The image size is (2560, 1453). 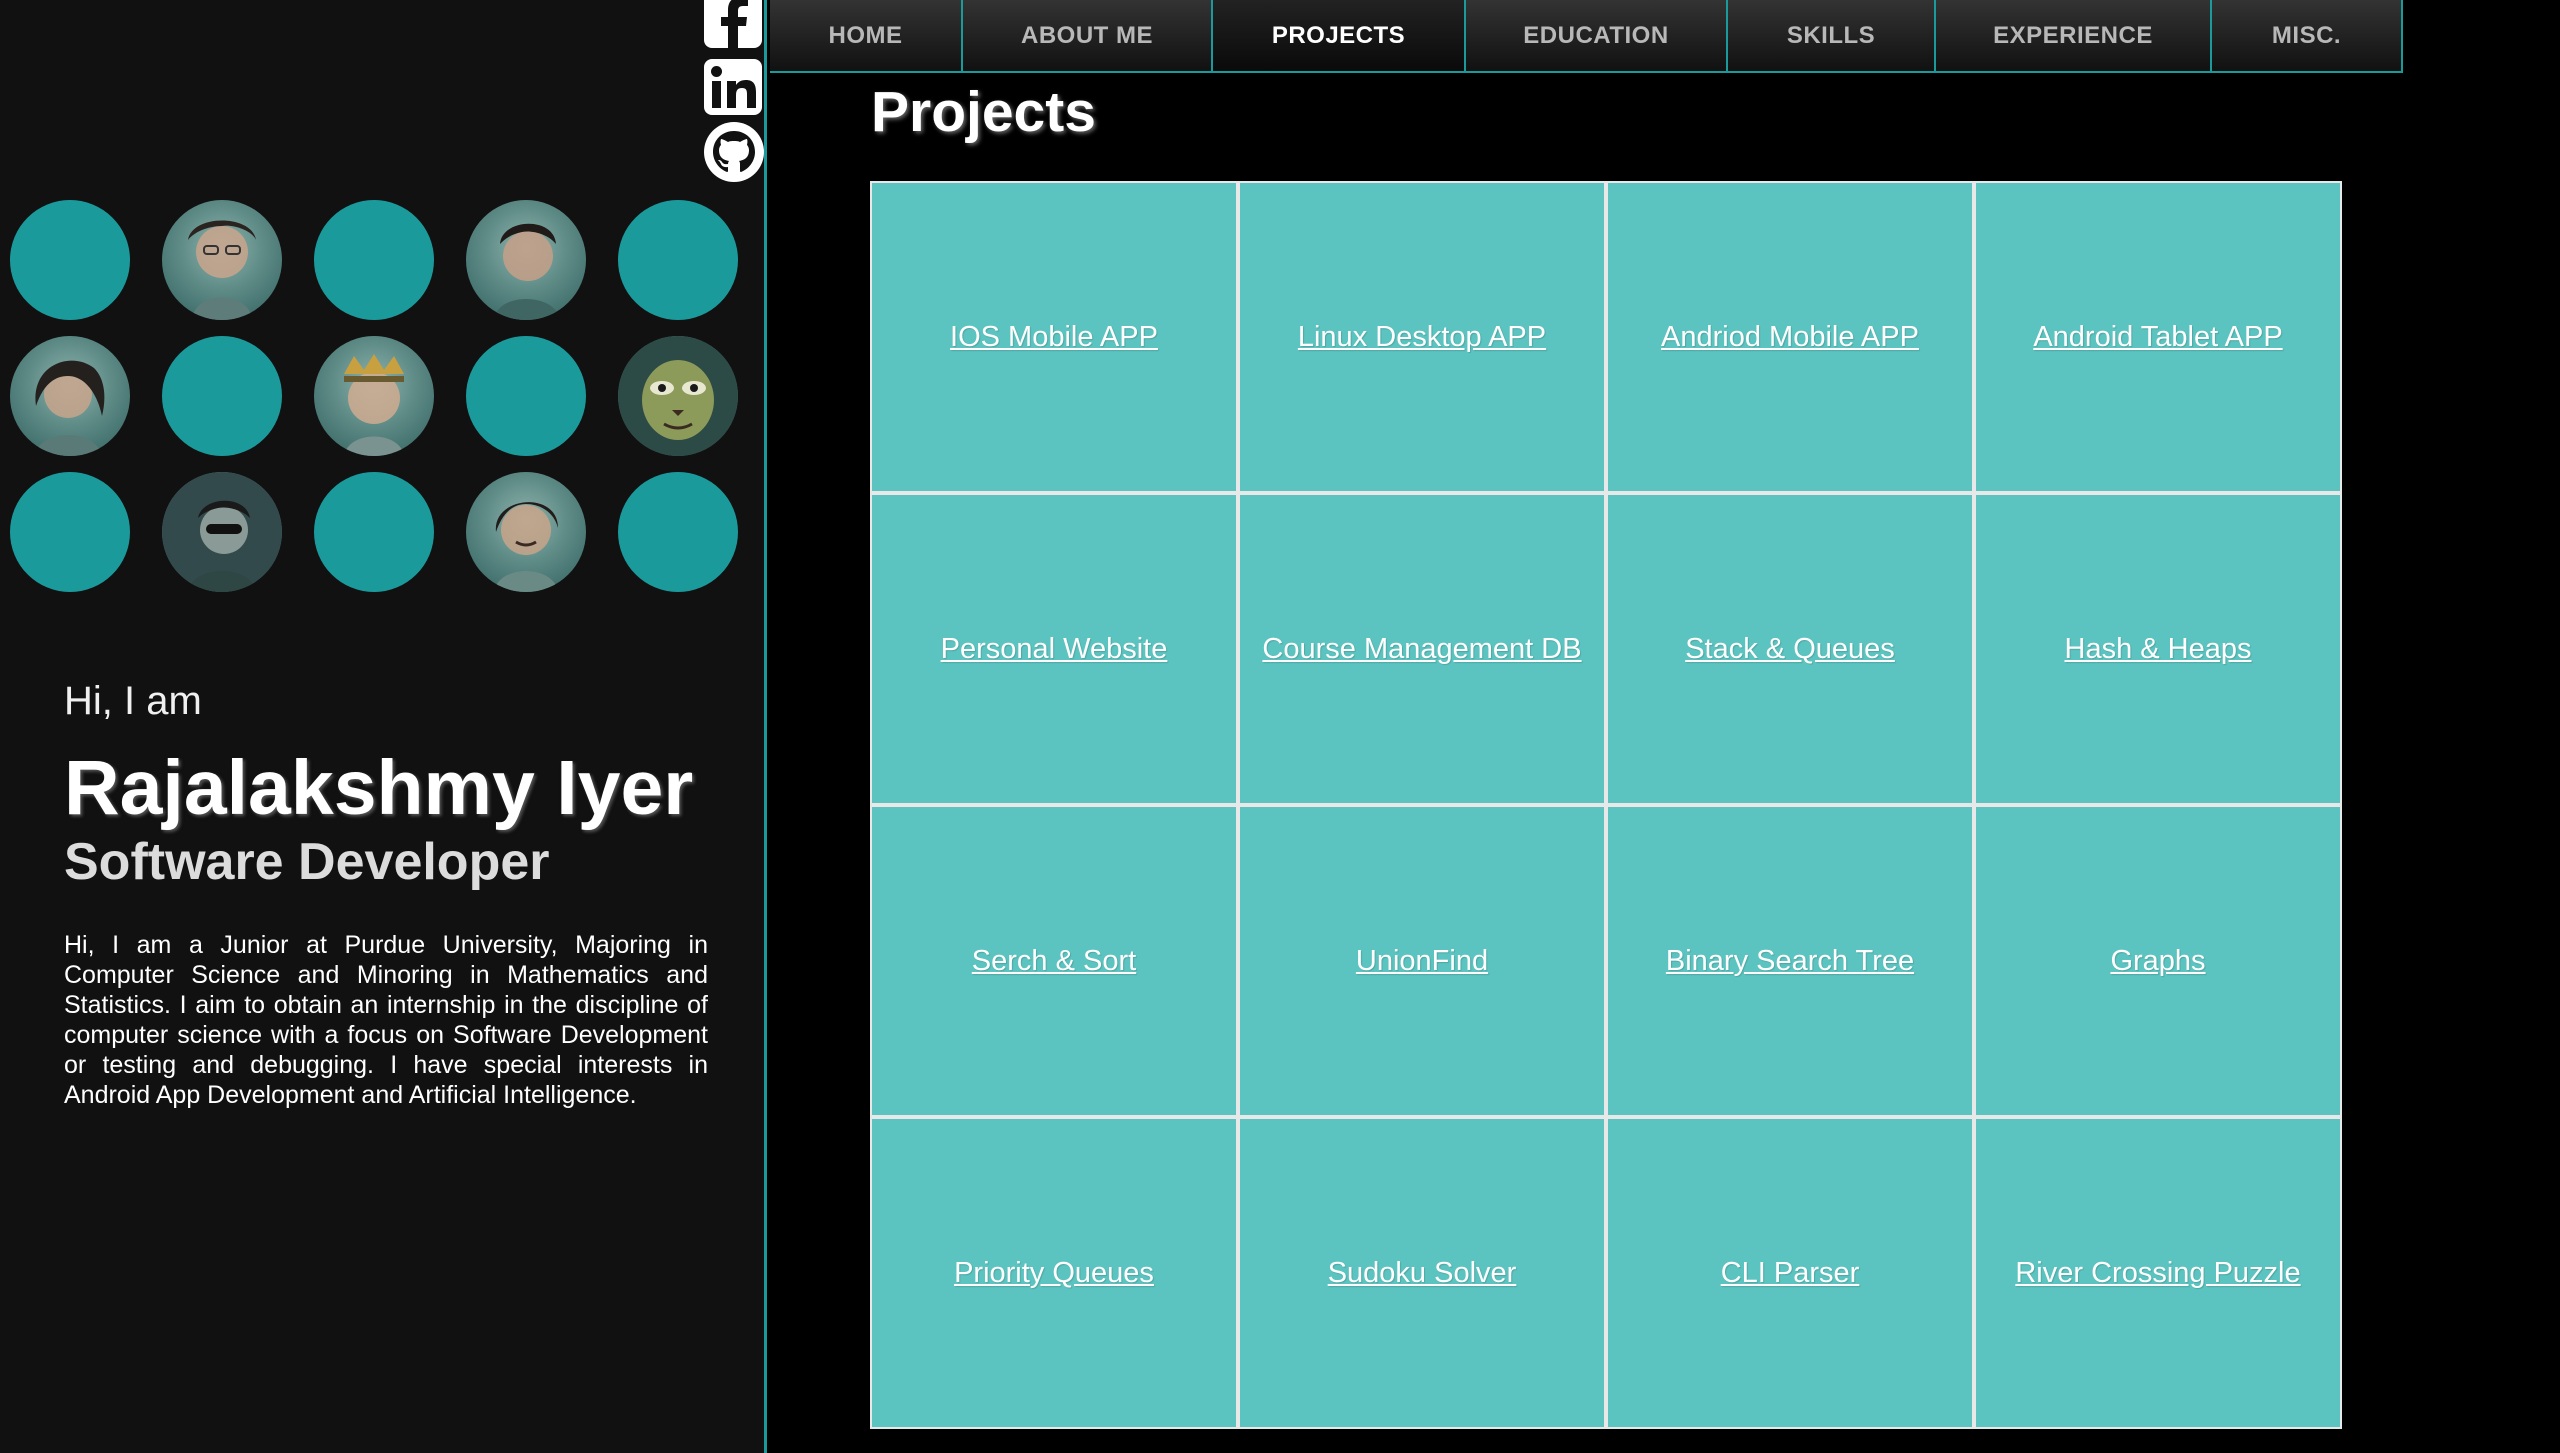 I want to click on project-tile: Binary Search Tree, so click(x=1790, y=961).